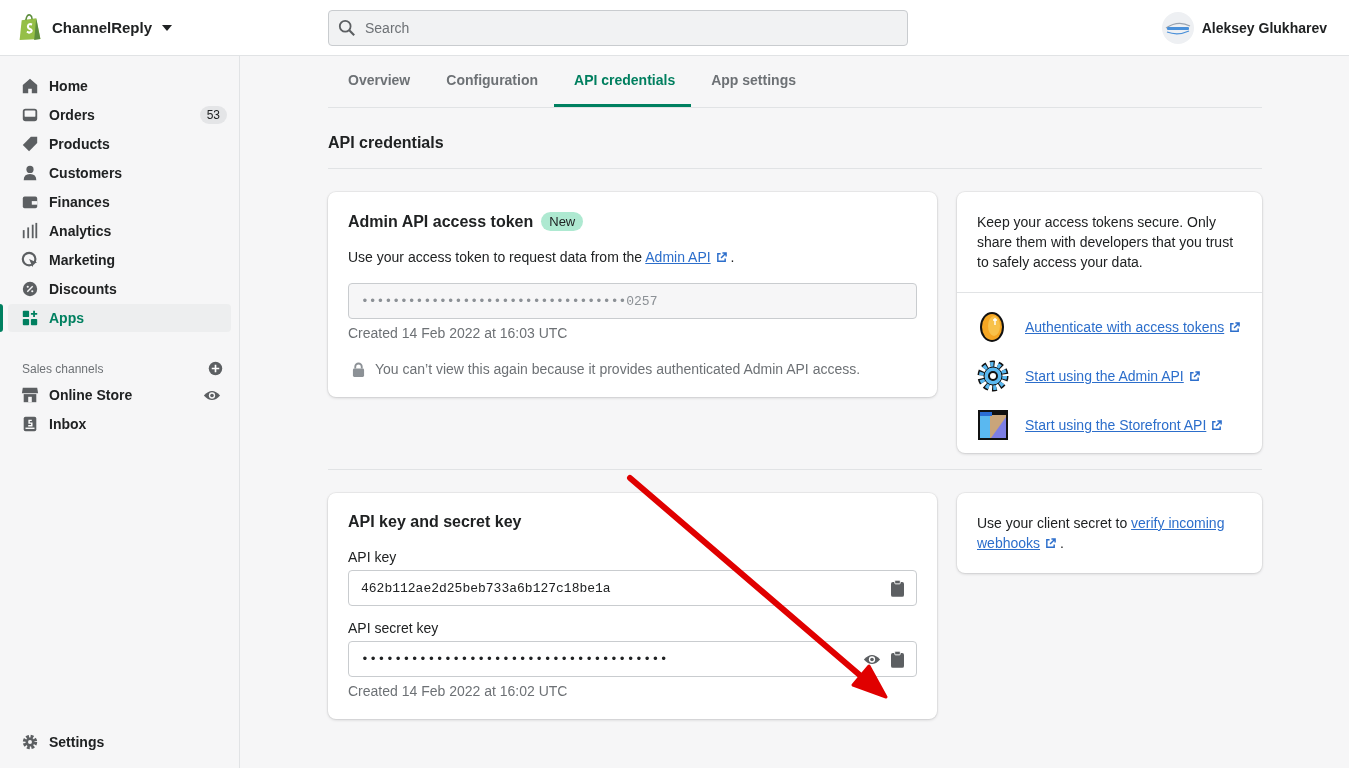 The height and width of the screenshot is (768, 1349). Describe the element at coordinates (30, 144) in the screenshot. I see `tag-icon` at that location.